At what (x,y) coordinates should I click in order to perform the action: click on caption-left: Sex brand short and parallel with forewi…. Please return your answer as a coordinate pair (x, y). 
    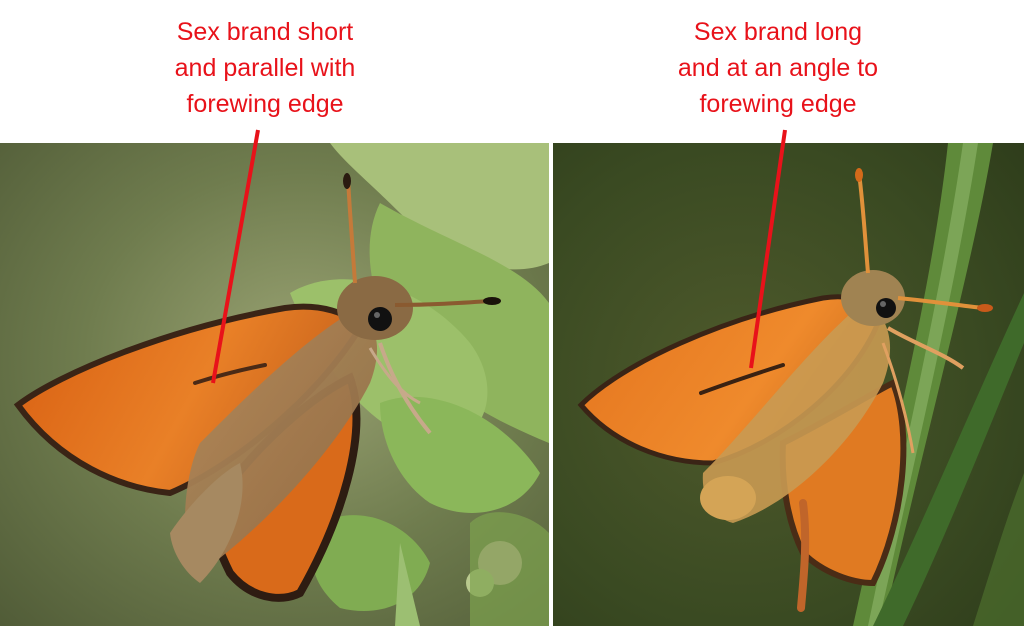
    Looking at the image, I should click on (265, 68).